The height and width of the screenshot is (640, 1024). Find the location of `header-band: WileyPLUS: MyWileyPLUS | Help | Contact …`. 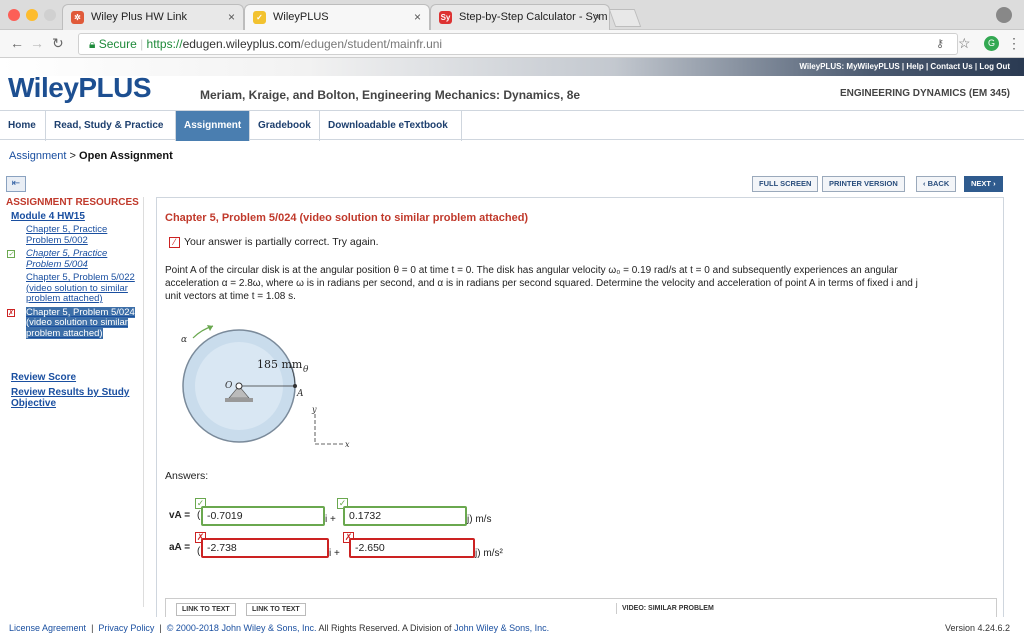

header-band: WileyPLUS: MyWileyPLUS | Help | Contact … is located at coordinates (512, 67).